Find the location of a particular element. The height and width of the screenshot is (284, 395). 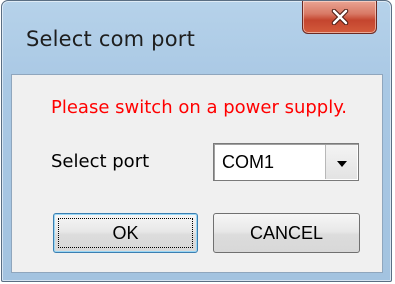

close-x-icon is located at coordinates (340, 17).